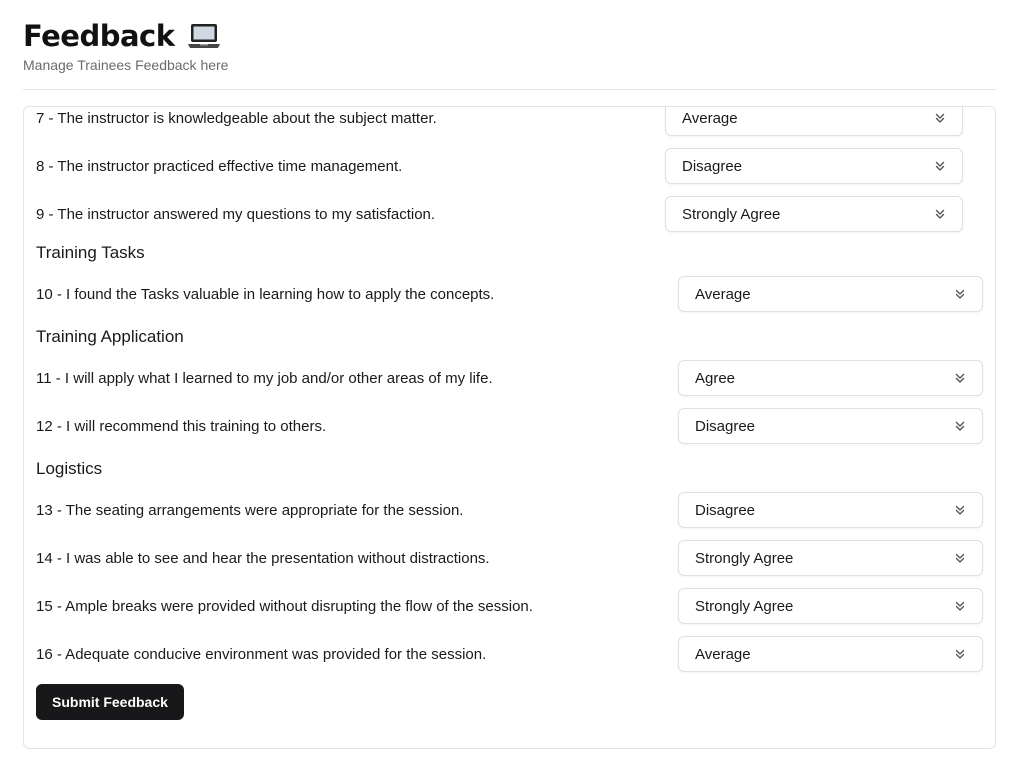 This screenshot has width=1019, height=781. I want to click on laptop-icon, so click(204, 36).